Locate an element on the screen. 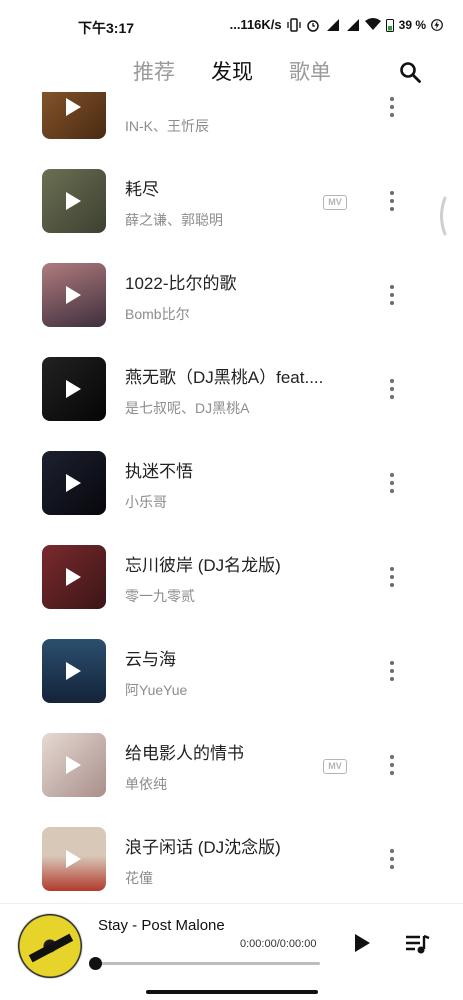 Image resolution: width=463 pixels, height=1000 pixels. cover-stripe is located at coordinates (51, 948).